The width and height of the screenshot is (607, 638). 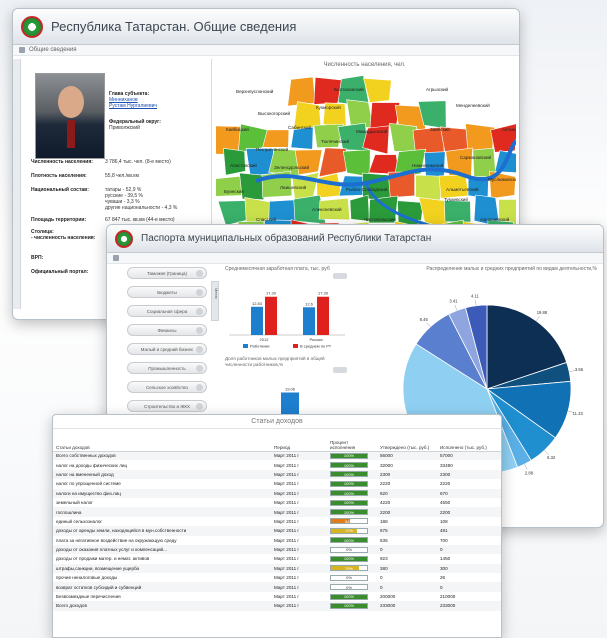 I want to click on table-row: единый сельхозналог Март 2011 г 54% 188 108, so click(x=277, y=521).